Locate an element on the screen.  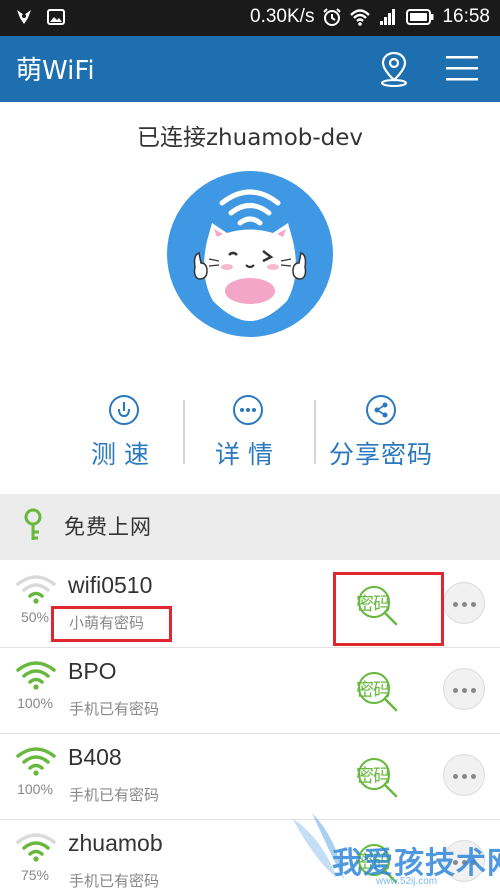
status-highlight-box is located at coordinates (111, 624).